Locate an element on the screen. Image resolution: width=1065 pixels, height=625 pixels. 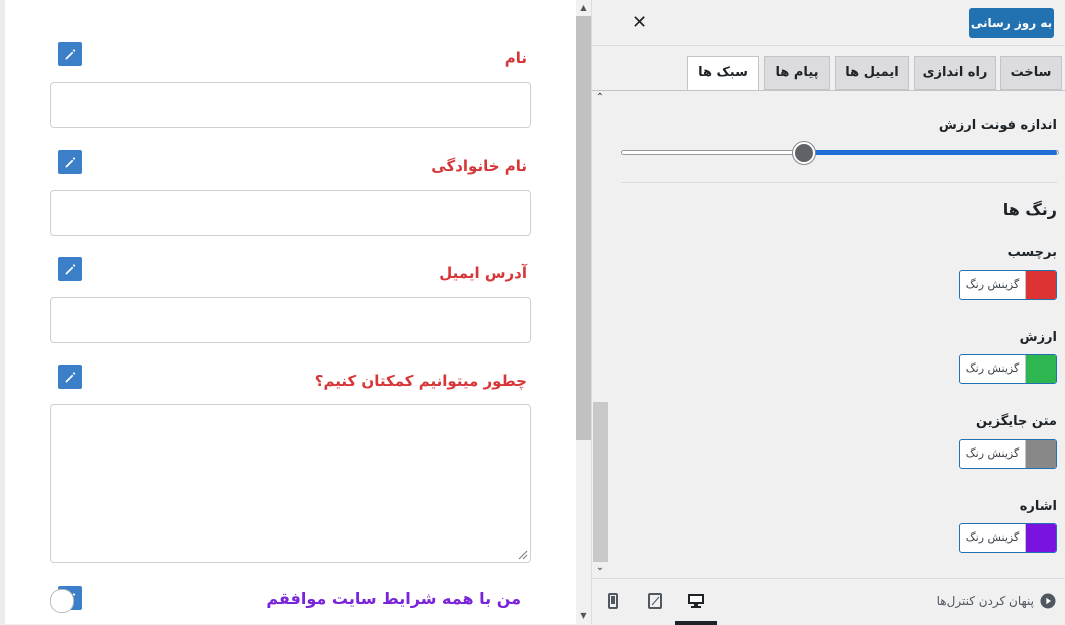
hide-controls-label: پنهان کردن کنترل‌ها is located at coordinates (985, 601).